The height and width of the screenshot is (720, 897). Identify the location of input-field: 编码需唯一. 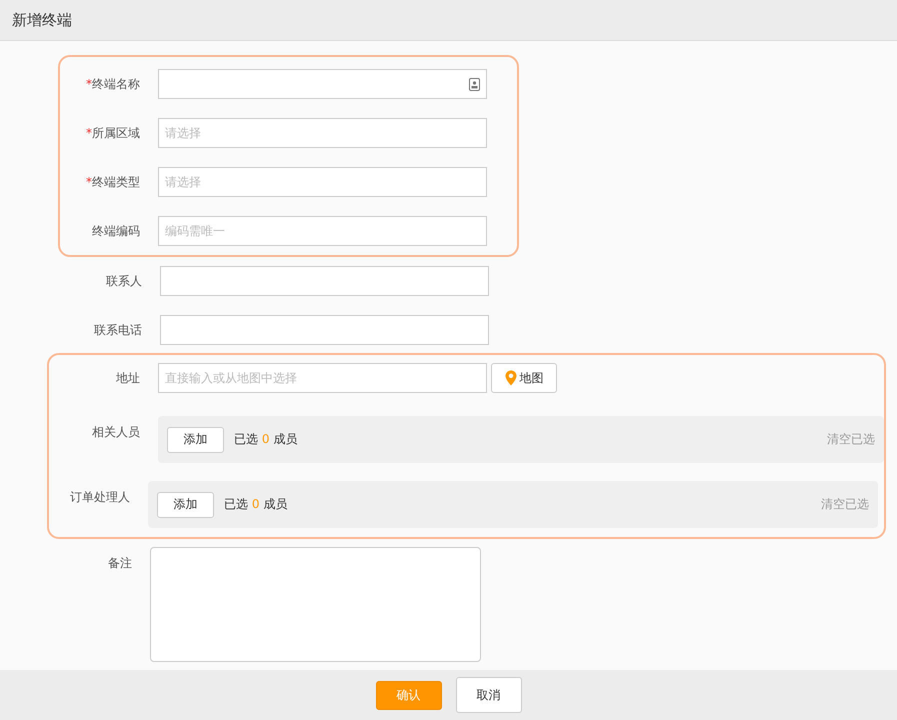
(322, 231).